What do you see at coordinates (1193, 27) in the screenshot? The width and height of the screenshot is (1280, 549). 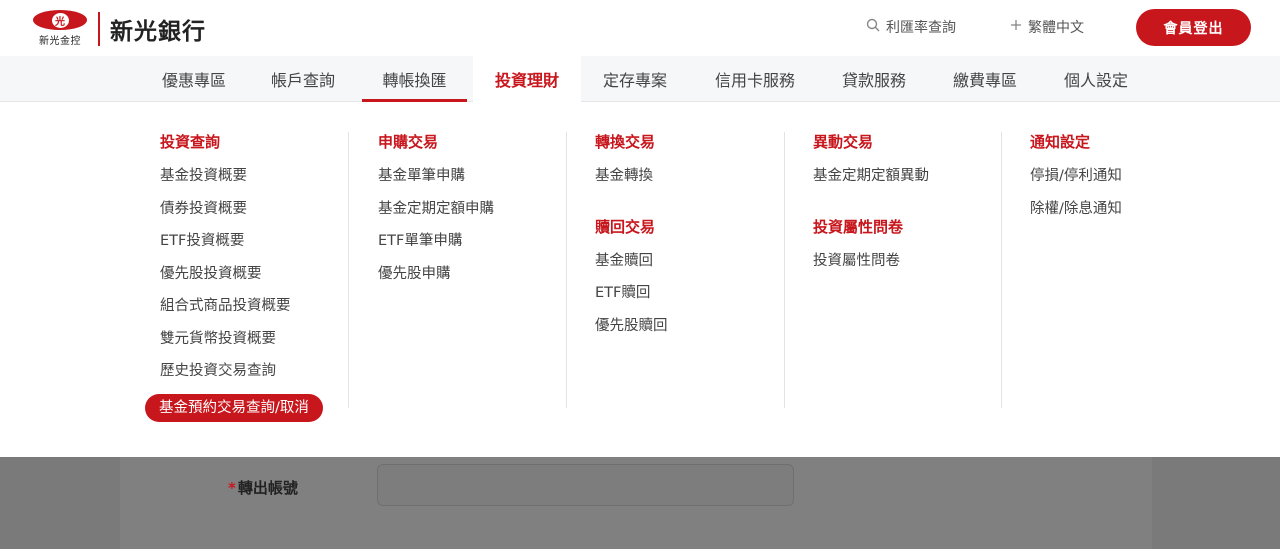 I see `logout-button: 會員登出` at bounding box center [1193, 27].